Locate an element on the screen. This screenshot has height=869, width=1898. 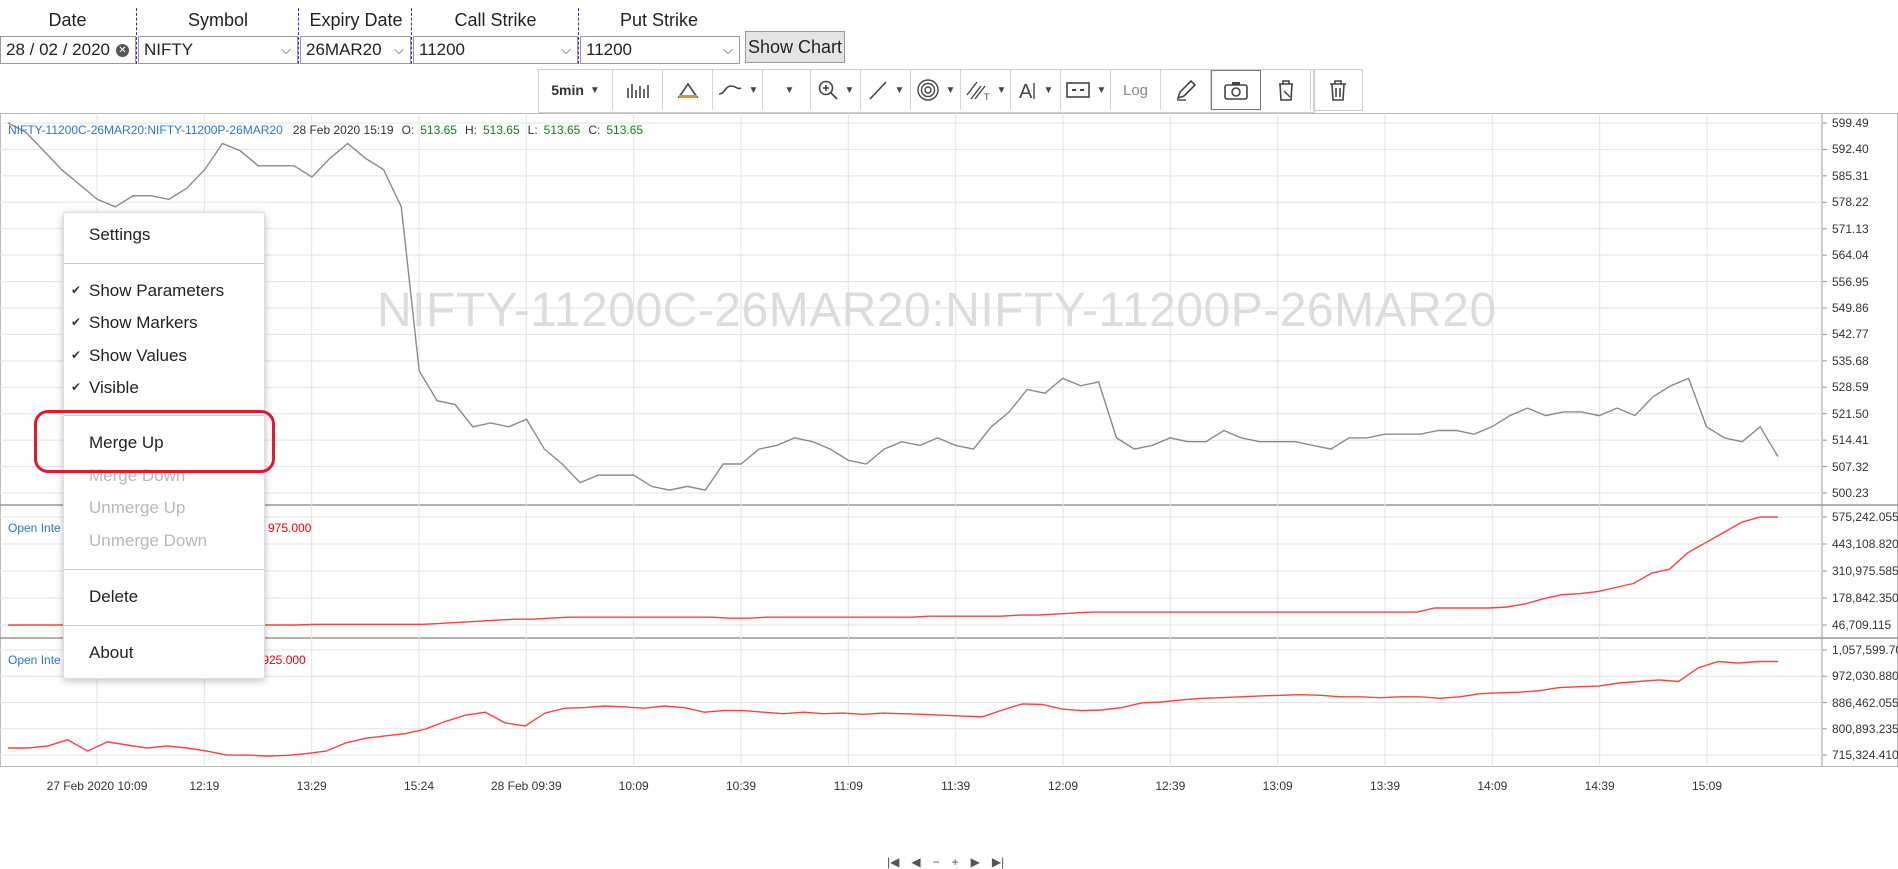
log-button: Log is located at coordinates (1136, 90).